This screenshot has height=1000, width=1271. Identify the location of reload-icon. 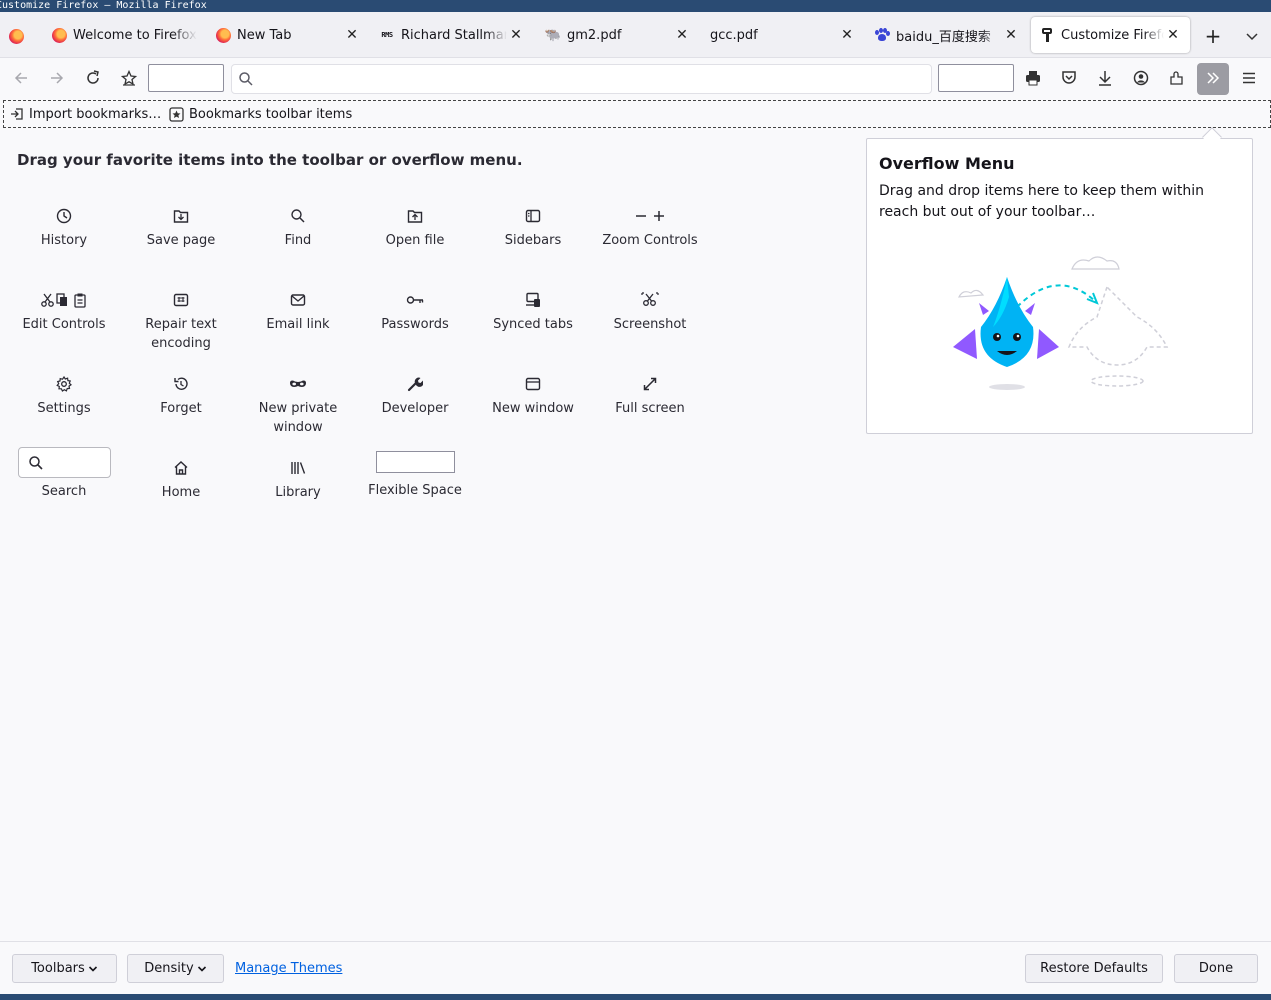
(93, 78).